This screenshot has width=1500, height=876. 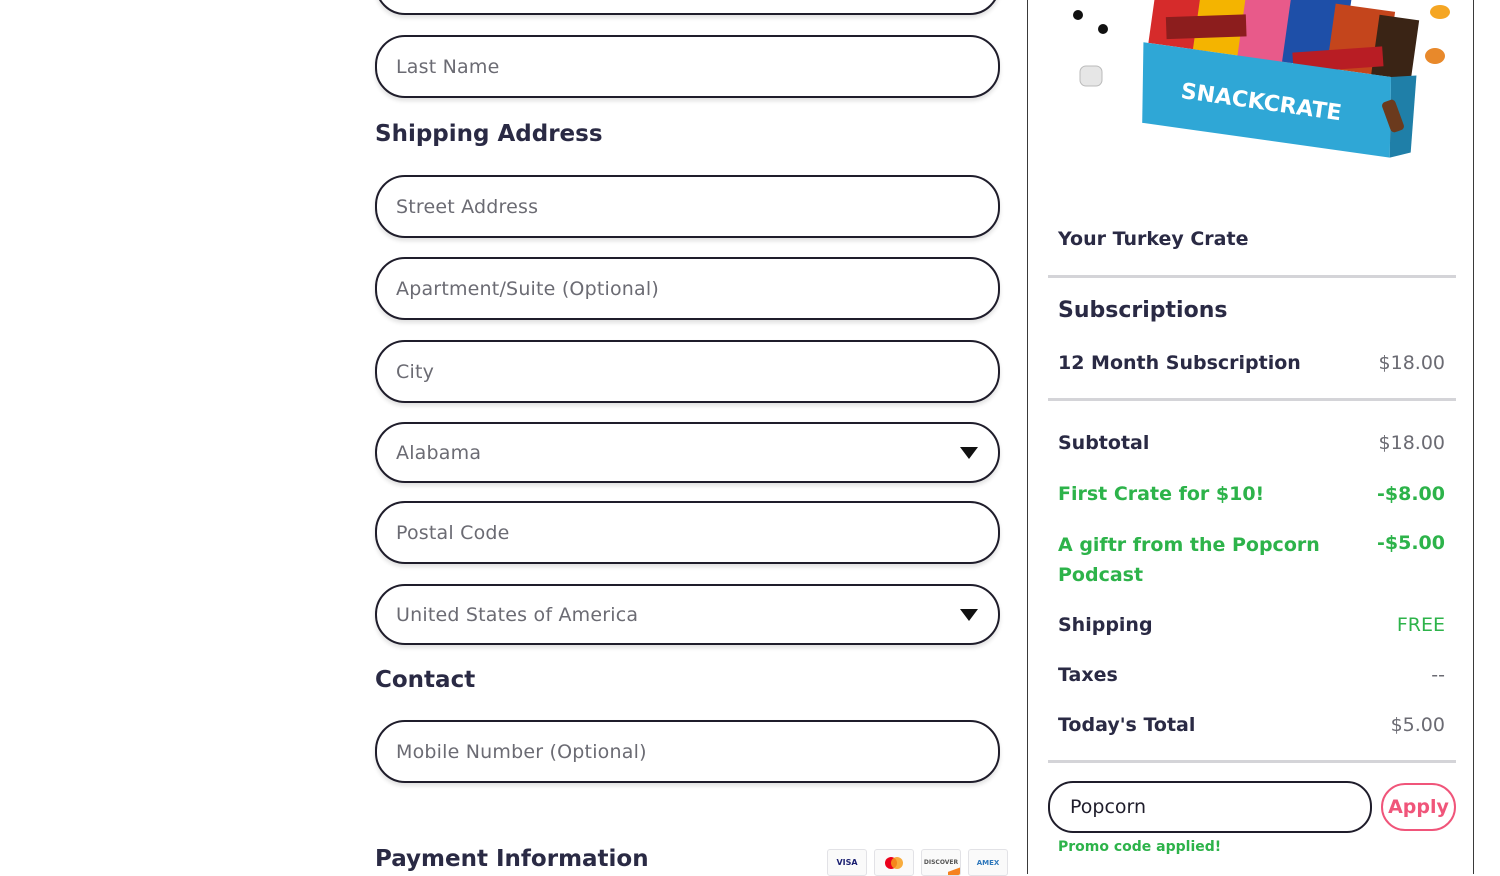 What do you see at coordinates (1101, 575) in the screenshot?
I see `discount-gift-label-line2: Podcast` at bounding box center [1101, 575].